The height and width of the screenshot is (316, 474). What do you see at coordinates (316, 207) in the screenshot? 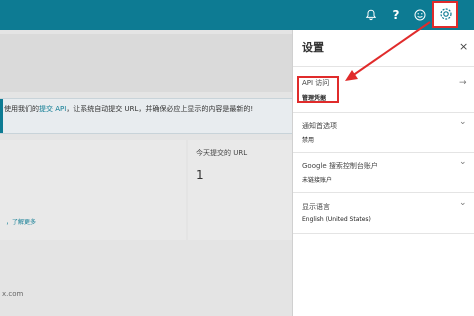
I see `section-label: 显示语言` at bounding box center [316, 207].